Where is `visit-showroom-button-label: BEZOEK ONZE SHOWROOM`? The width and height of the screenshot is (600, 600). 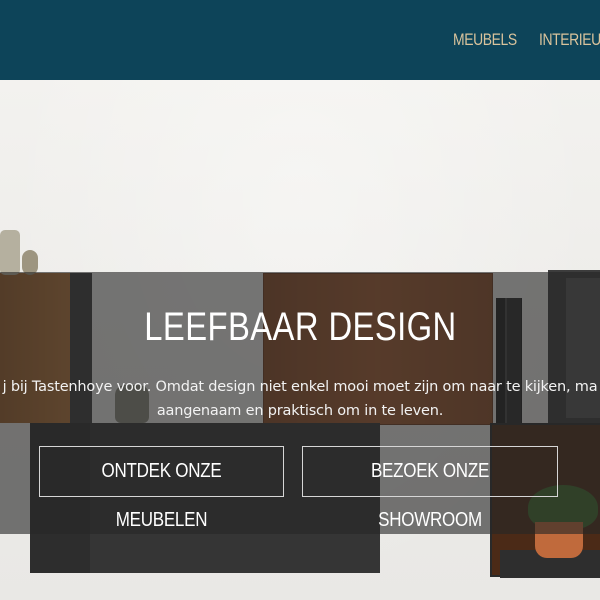 visit-showroom-button-label: BEZOEK ONZE SHOWROOM is located at coordinates (430, 495).